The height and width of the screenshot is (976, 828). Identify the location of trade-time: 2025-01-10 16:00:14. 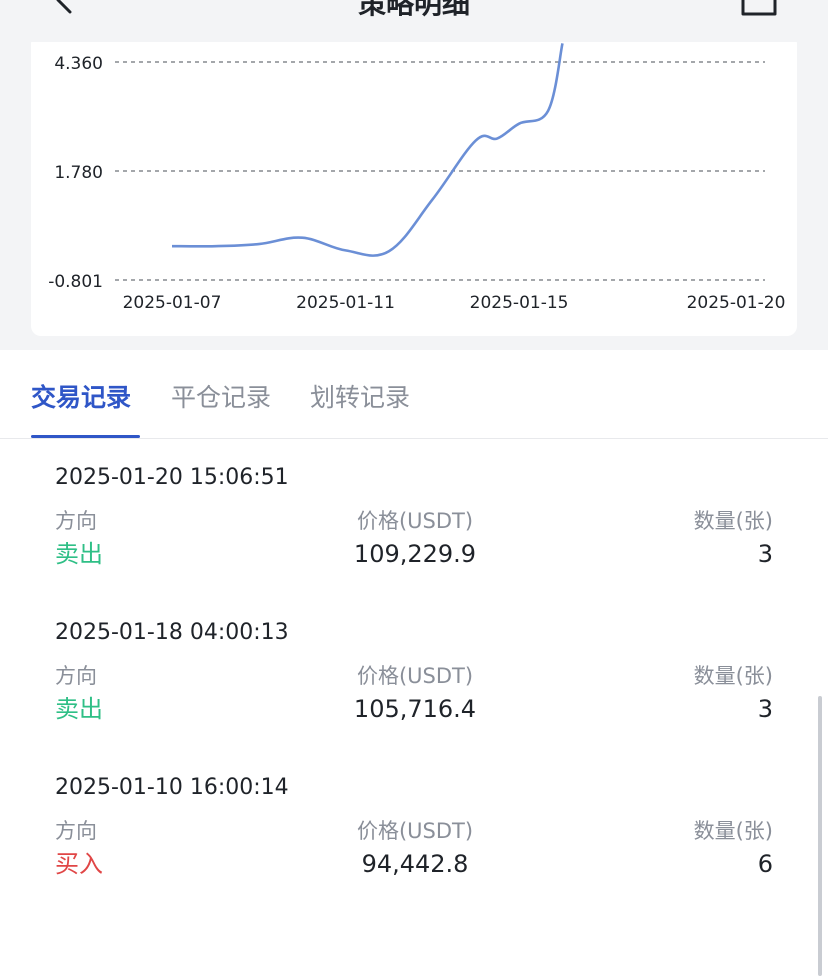
(172, 787).